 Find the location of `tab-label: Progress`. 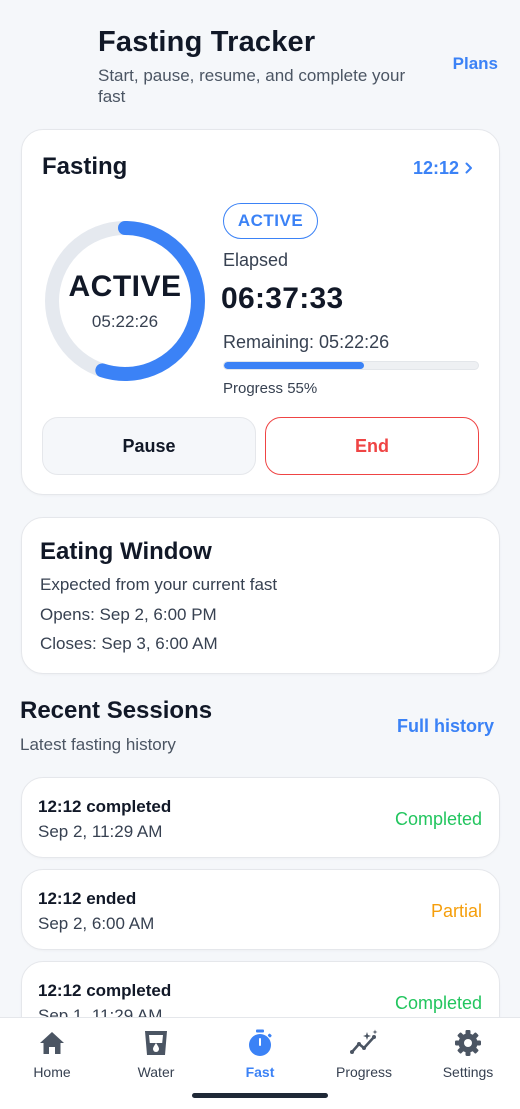

tab-label: Progress is located at coordinates (364, 1072).